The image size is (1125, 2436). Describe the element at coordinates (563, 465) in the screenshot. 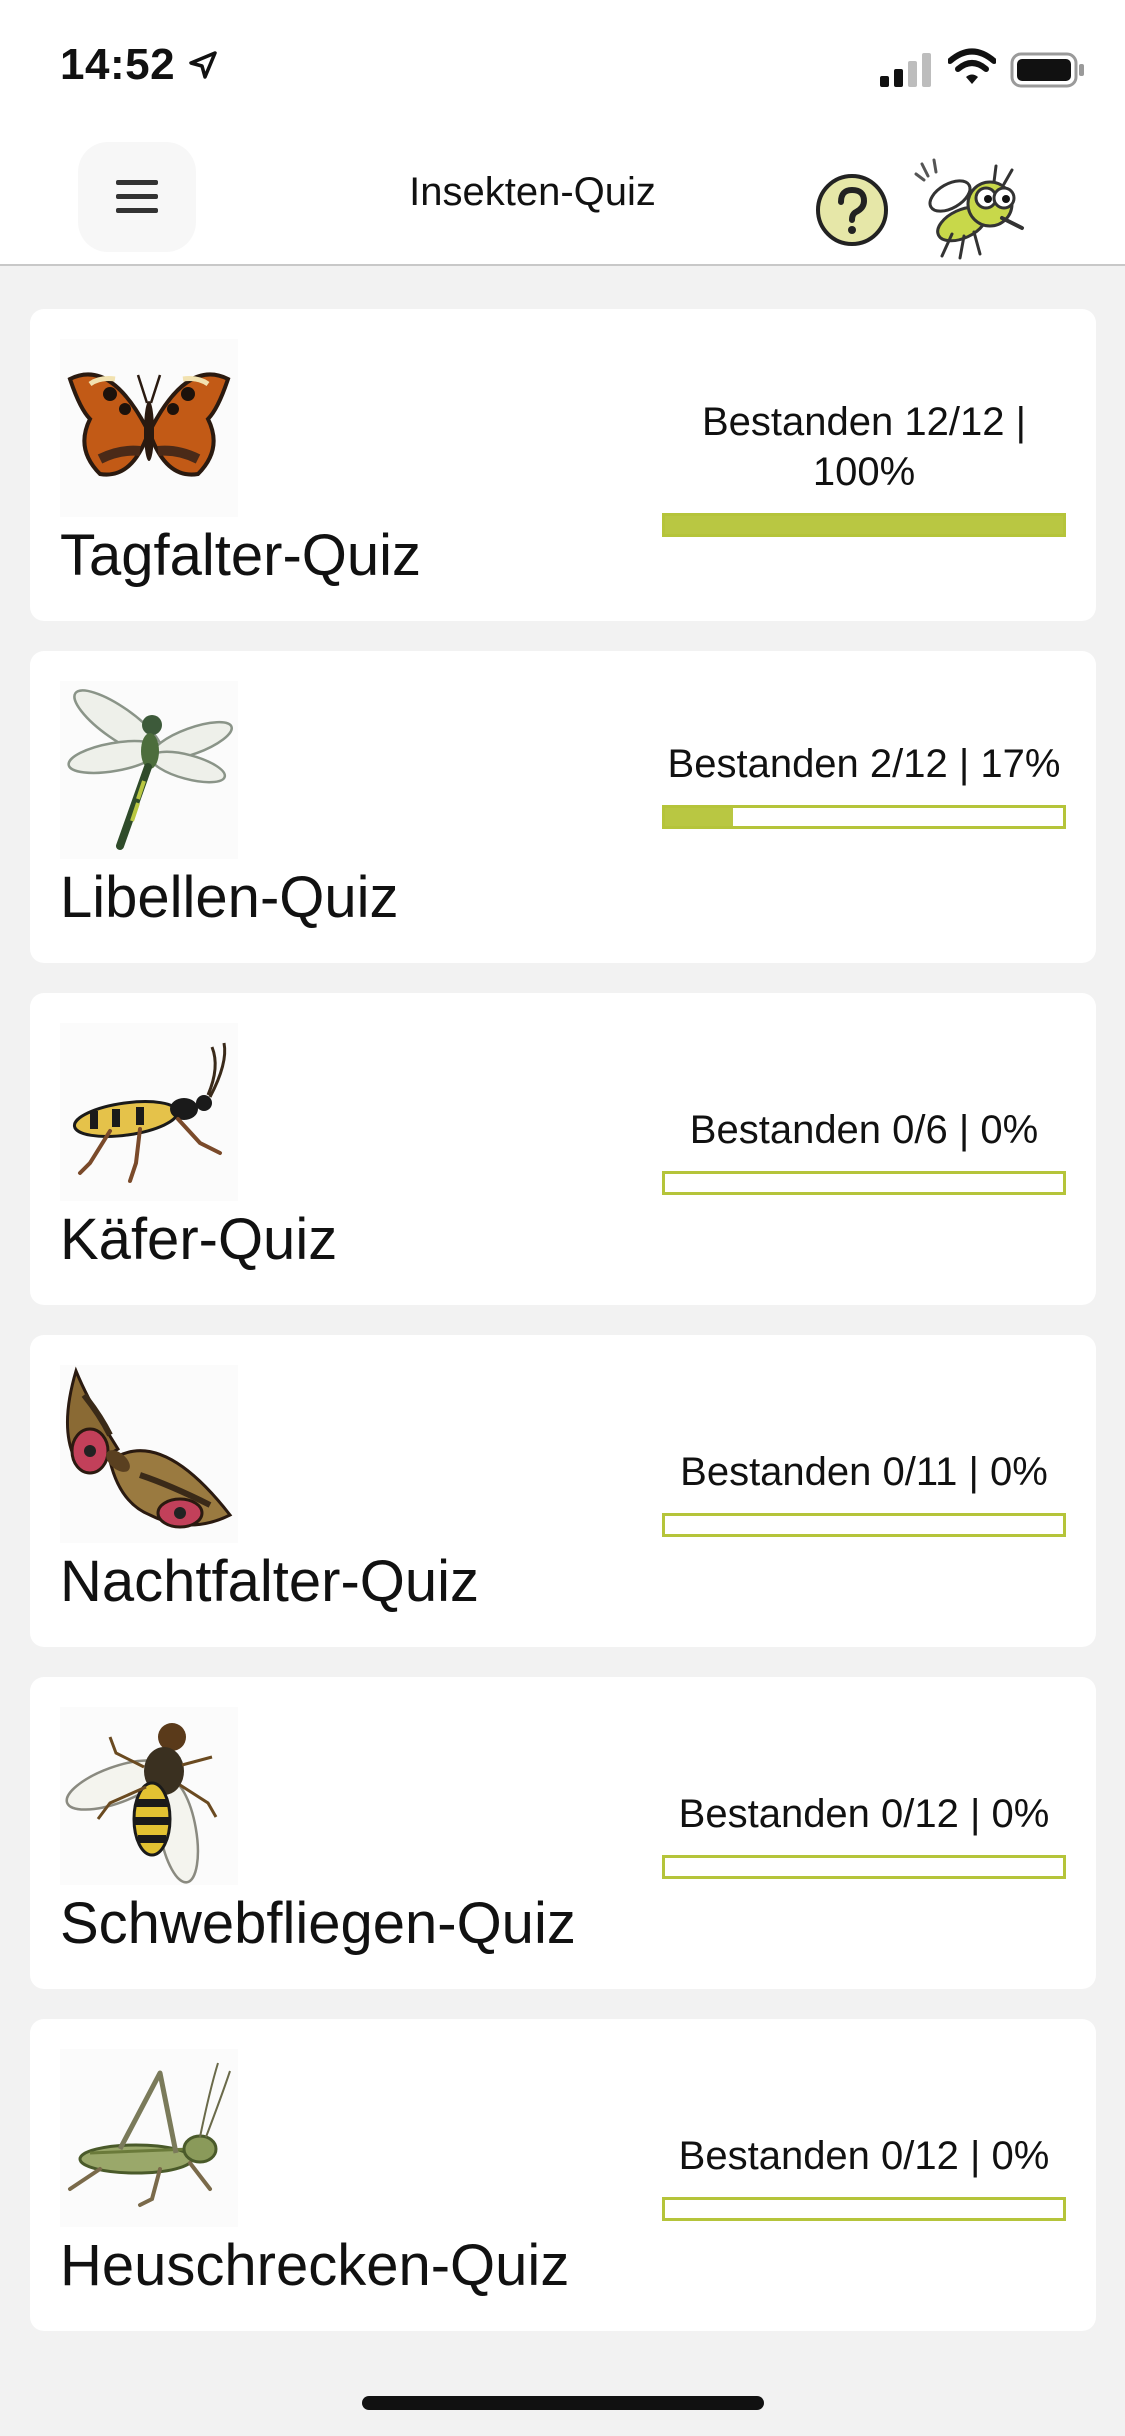

I see `quiz-card-tagfalter: Tagfalter-Quiz Bestanden 12/12 | 100%` at that location.